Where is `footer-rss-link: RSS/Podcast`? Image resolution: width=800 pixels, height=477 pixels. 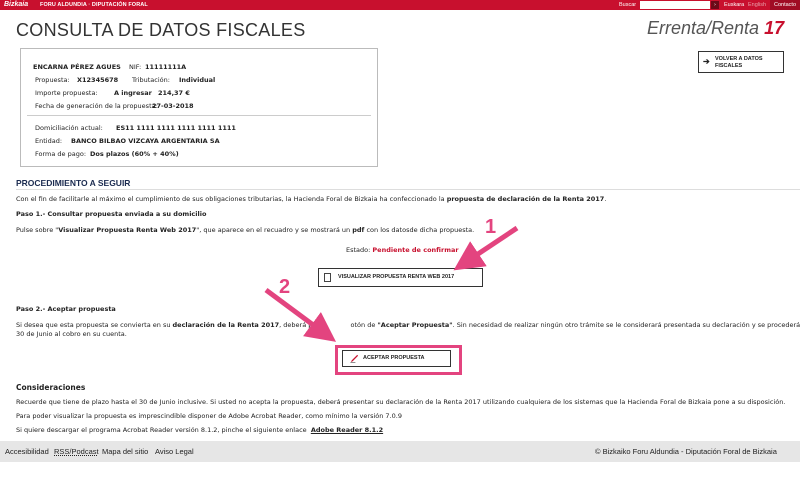
footer-rss-link: RSS/Podcast is located at coordinates (76, 451).